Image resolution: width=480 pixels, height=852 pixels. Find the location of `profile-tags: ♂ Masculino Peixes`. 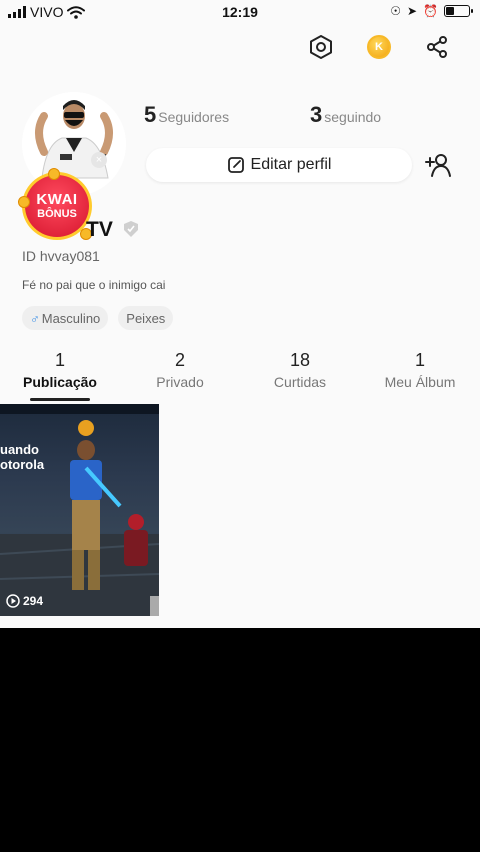

profile-tags: ♂ Masculino Peixes is located at coordinates (98, 318).